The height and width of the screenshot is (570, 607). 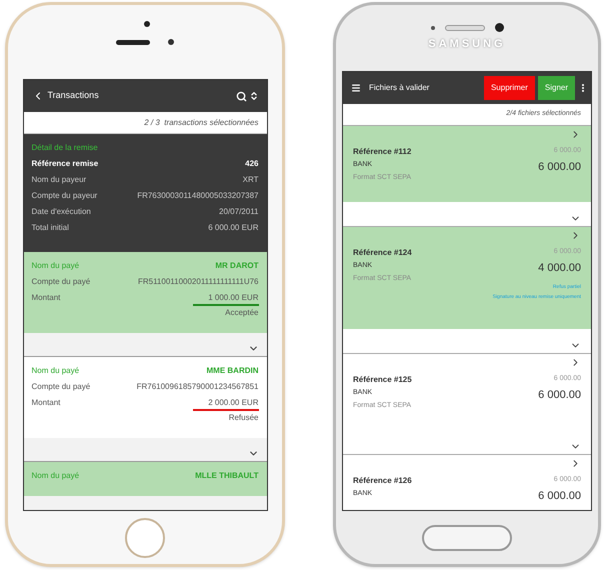 What do you see at coordinates (198, 282) in the screenshot?
I see `account-value: FR51100110002011111111111U76` at bounding box center [198, 282].